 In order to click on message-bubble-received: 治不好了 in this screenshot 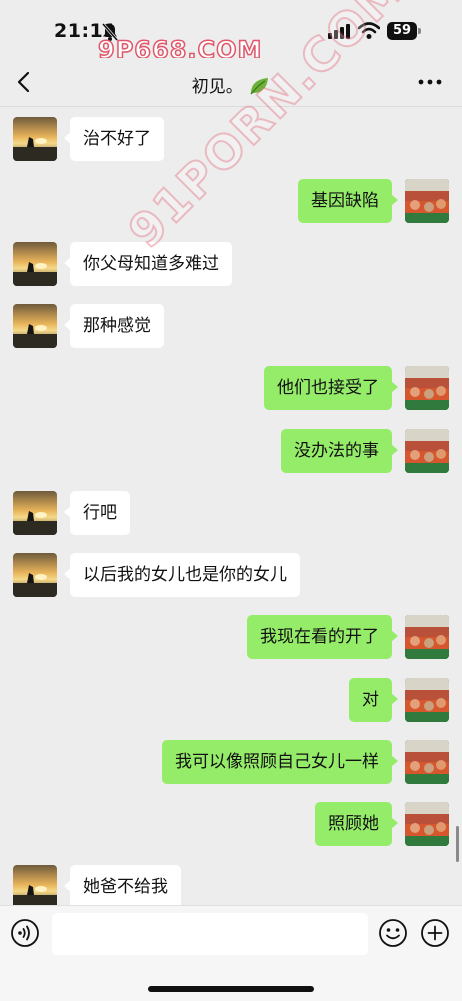, I will do `click(114, 139)`.